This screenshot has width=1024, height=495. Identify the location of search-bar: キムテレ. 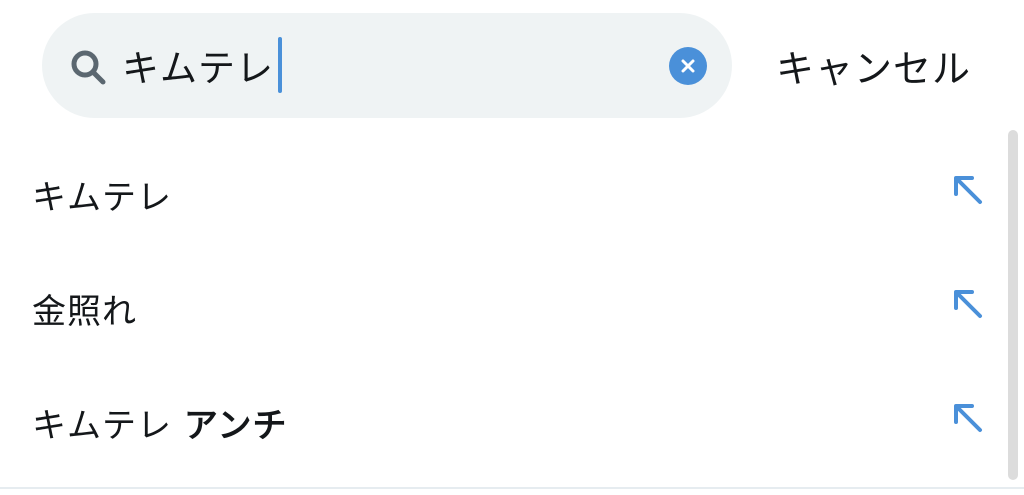
(387, 65).